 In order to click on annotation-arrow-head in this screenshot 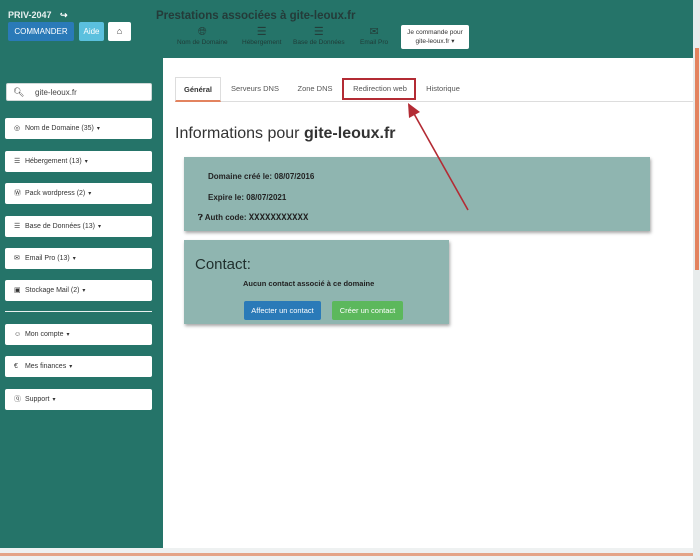, I will do `click(414, 110)`.